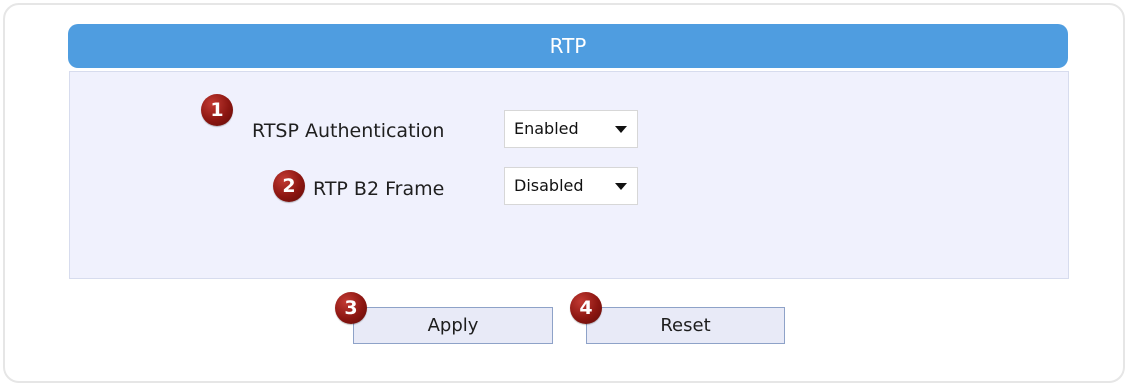 The image size is (1127, 387). Describe the element at coordinates (351, 308) in the screenshot. I see `step-badge-3: 3` at that location.